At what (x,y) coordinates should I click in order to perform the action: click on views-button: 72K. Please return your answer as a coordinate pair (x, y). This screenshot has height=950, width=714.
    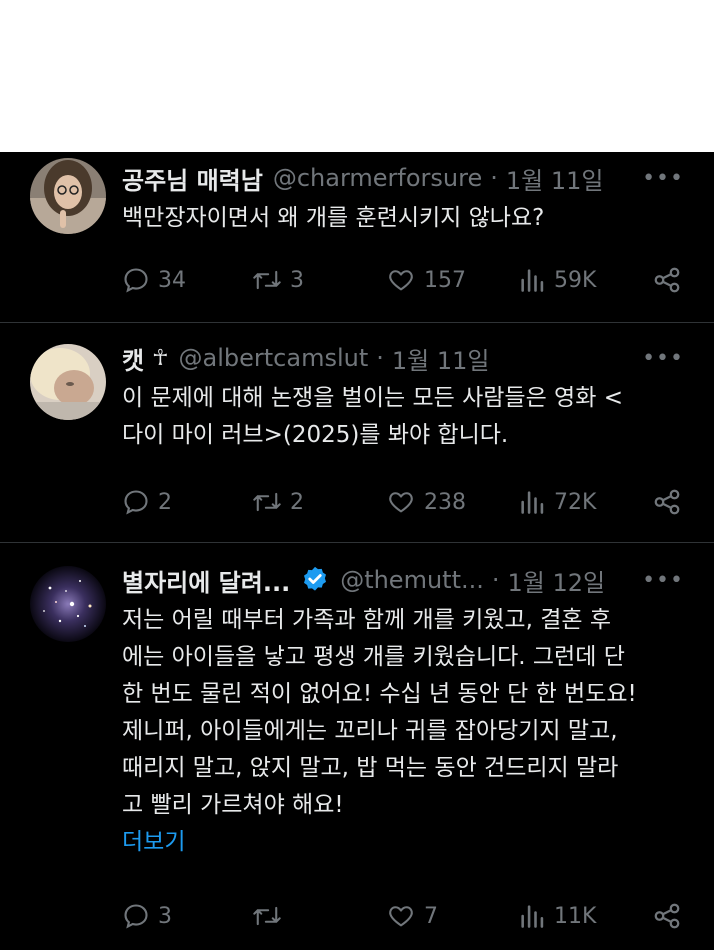
    Looking at the image, I should click on (557, 502).